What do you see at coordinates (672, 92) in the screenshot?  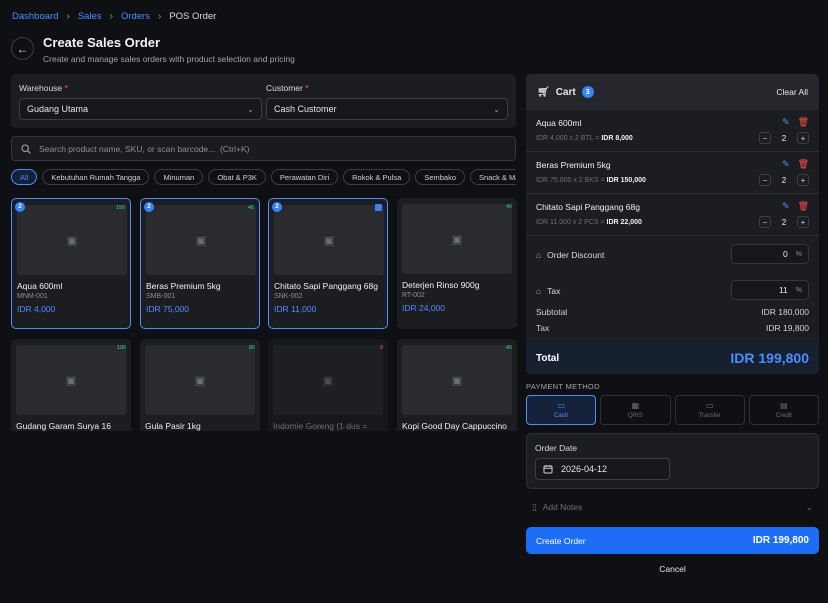 I see `cart-header: 🛒︎ Cart 3 Clear All` at bounding box center [672, 92].